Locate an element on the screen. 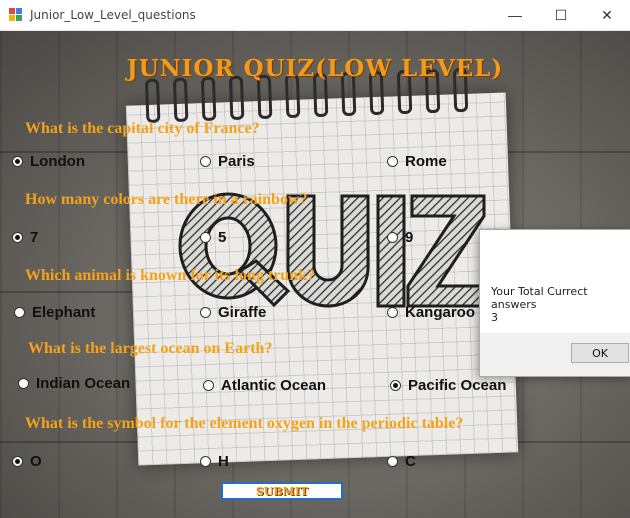  question-3-option-2: Giraffe is located at coordinates (233, 312).